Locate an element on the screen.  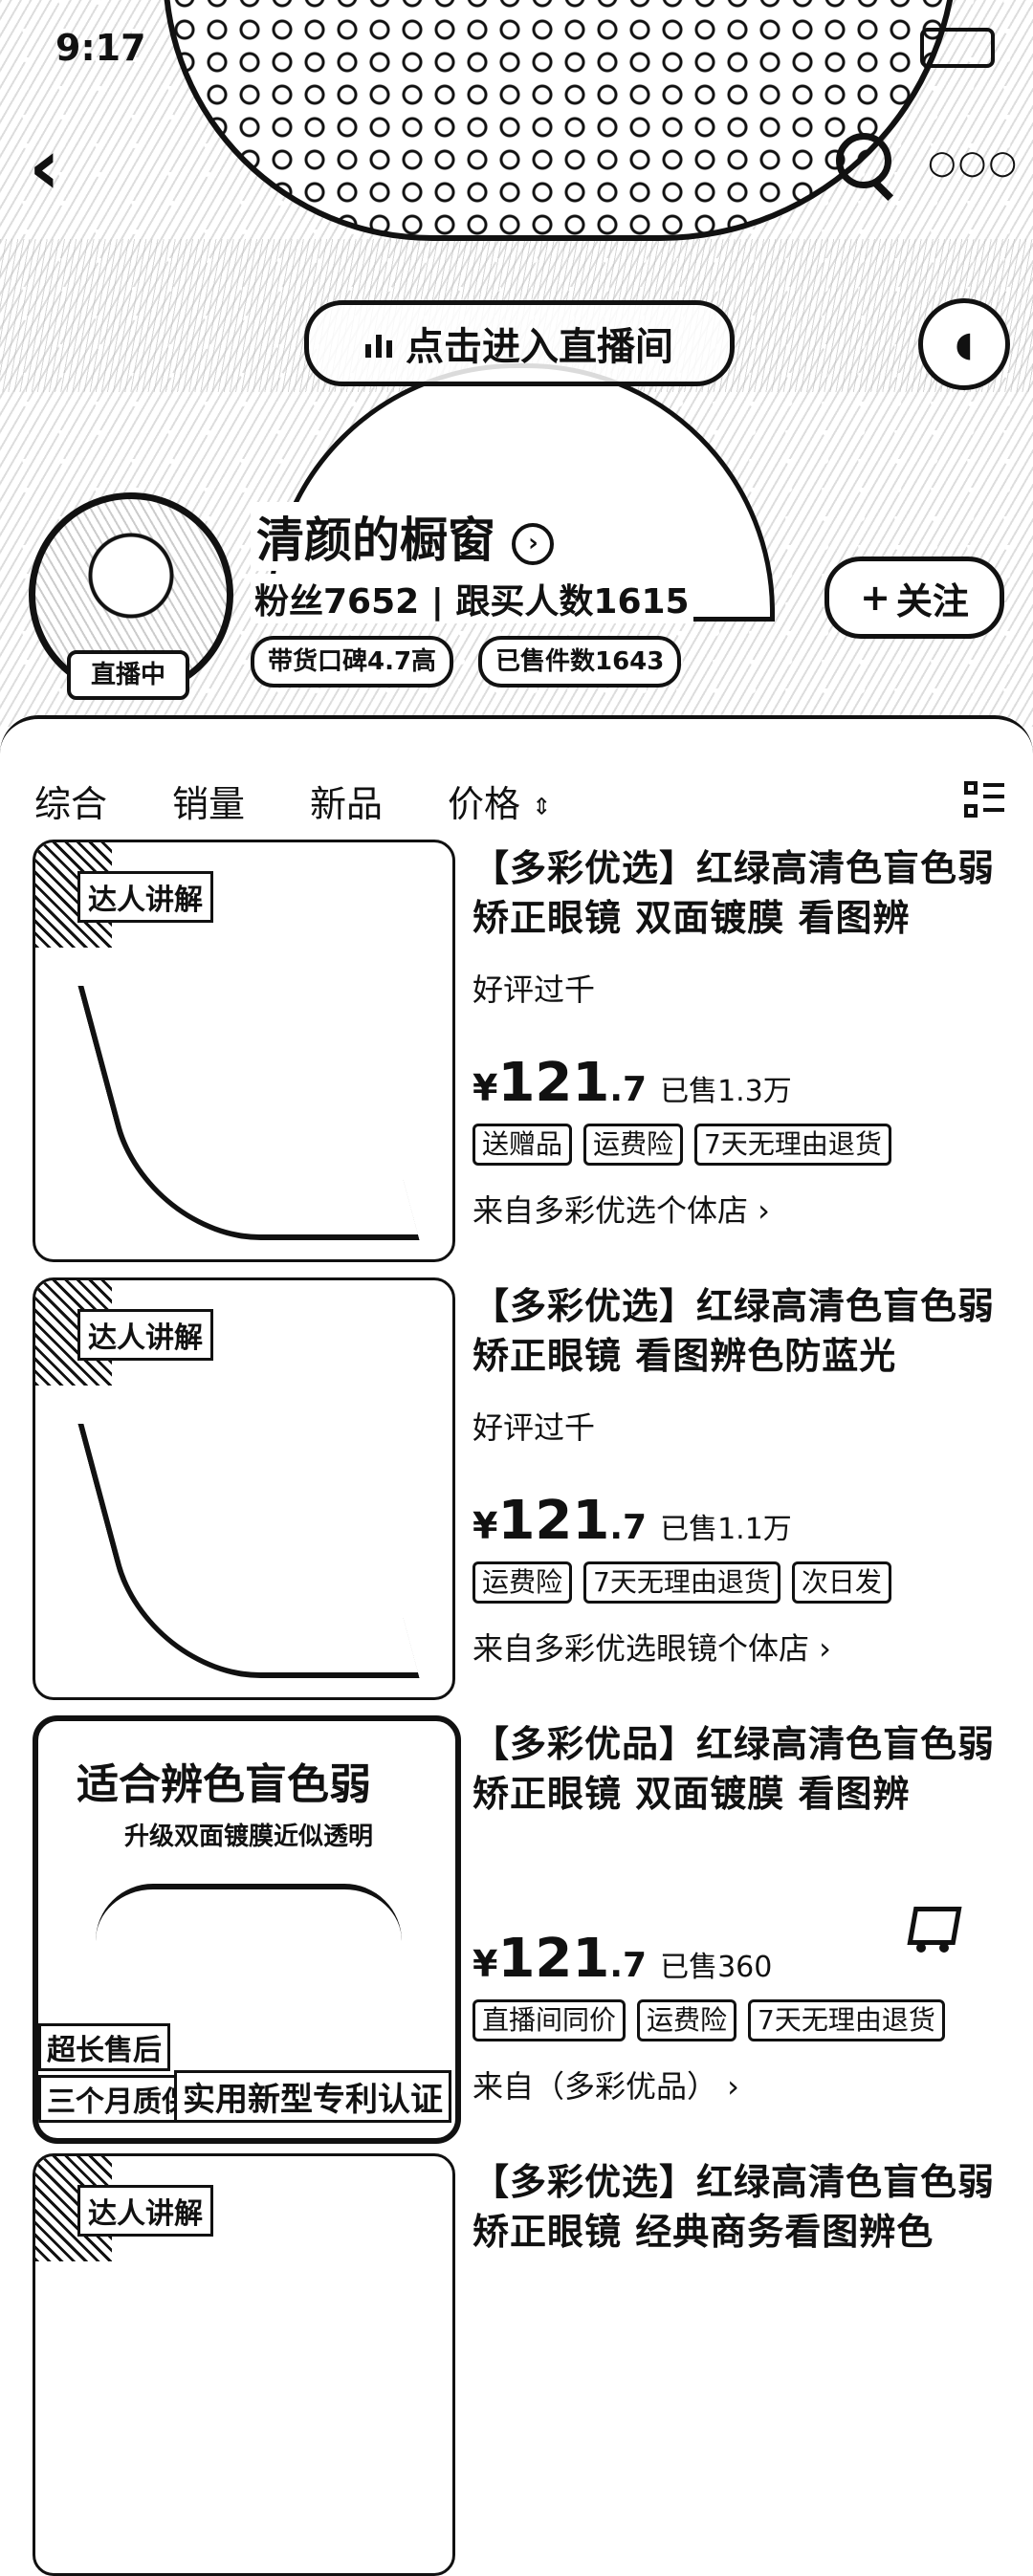
product-info: 【多彩优选】红绿高清色盲色弱矫正眼镜 经典商务看图辨色 is located at coordinates (740, 2207).